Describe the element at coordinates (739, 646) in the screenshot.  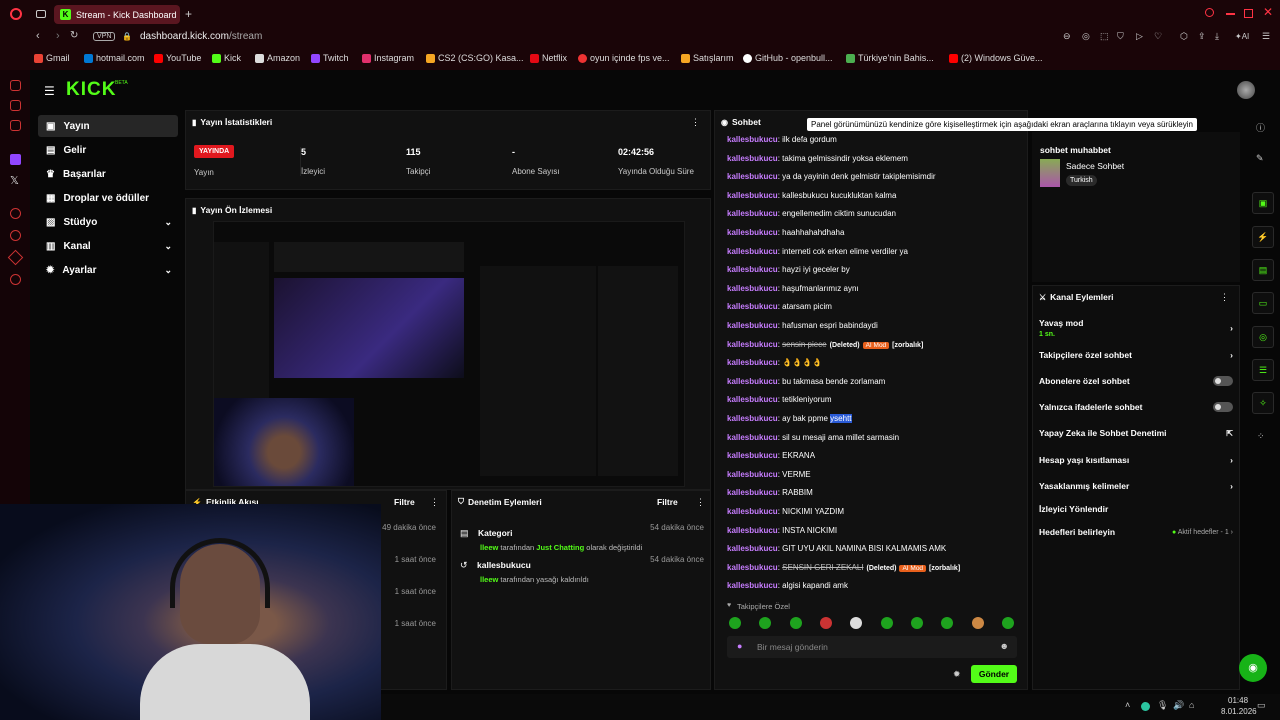
I see `mic-icon: ●` at that location.